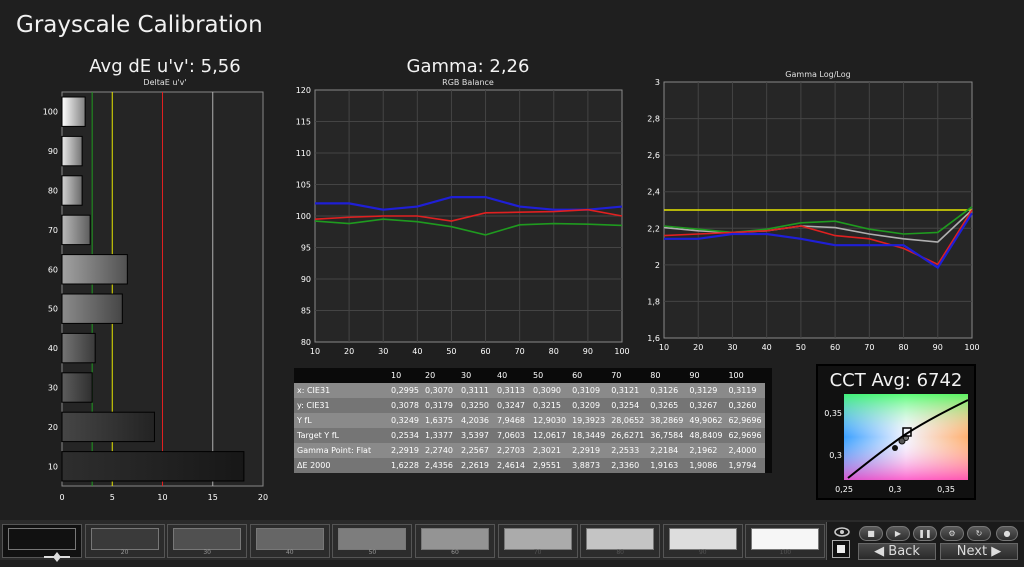  Describe the element at coordinates (589, 405) in the screenshot. I see `table-cell: 0,3209` at that location.